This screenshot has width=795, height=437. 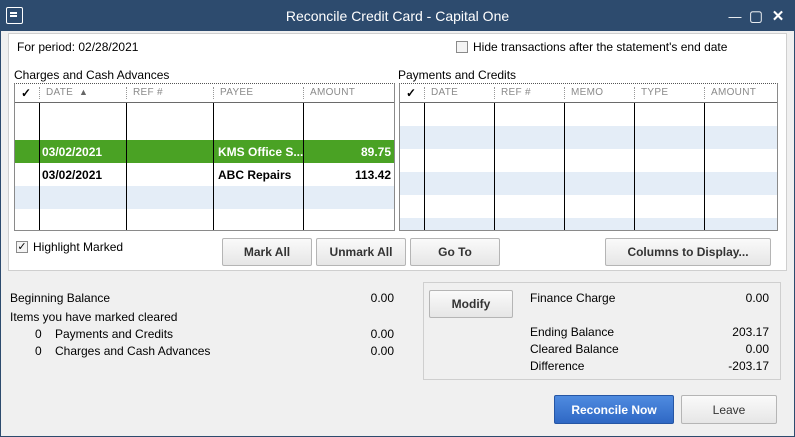 I want to click on ending-balance-value: 203.17, so click(x=750, y=332).